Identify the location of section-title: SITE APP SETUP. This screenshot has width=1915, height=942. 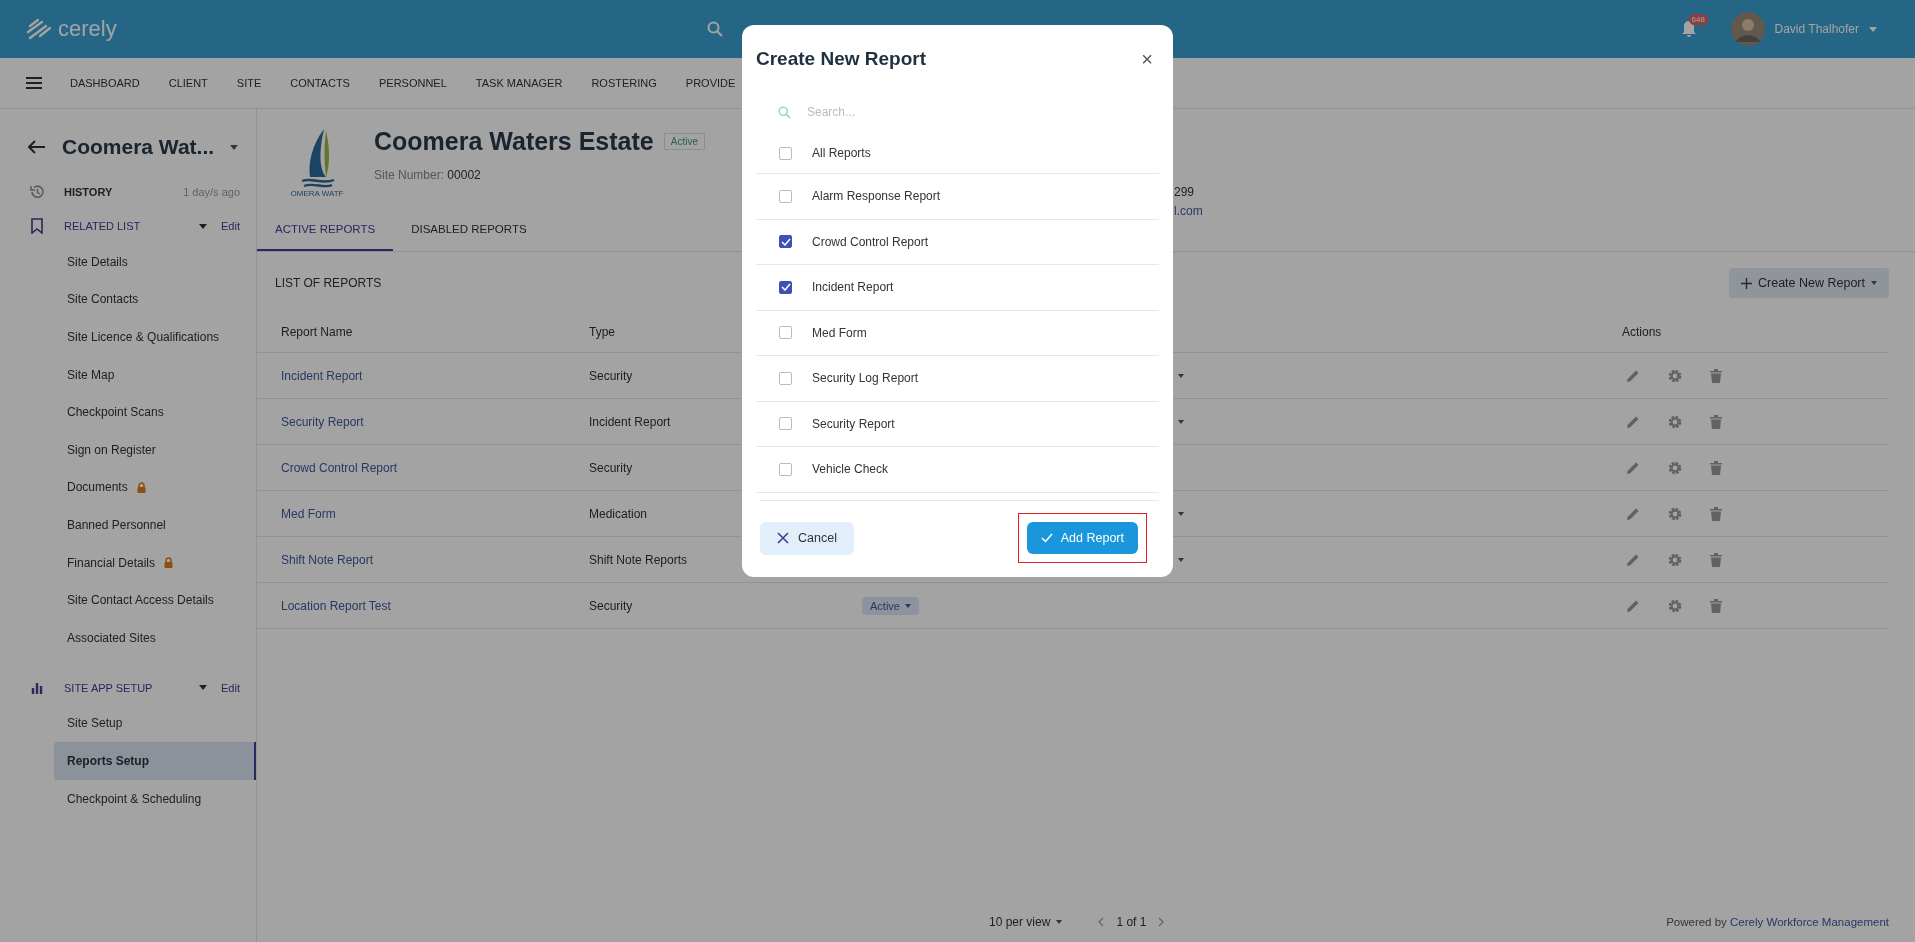
(108, 687).